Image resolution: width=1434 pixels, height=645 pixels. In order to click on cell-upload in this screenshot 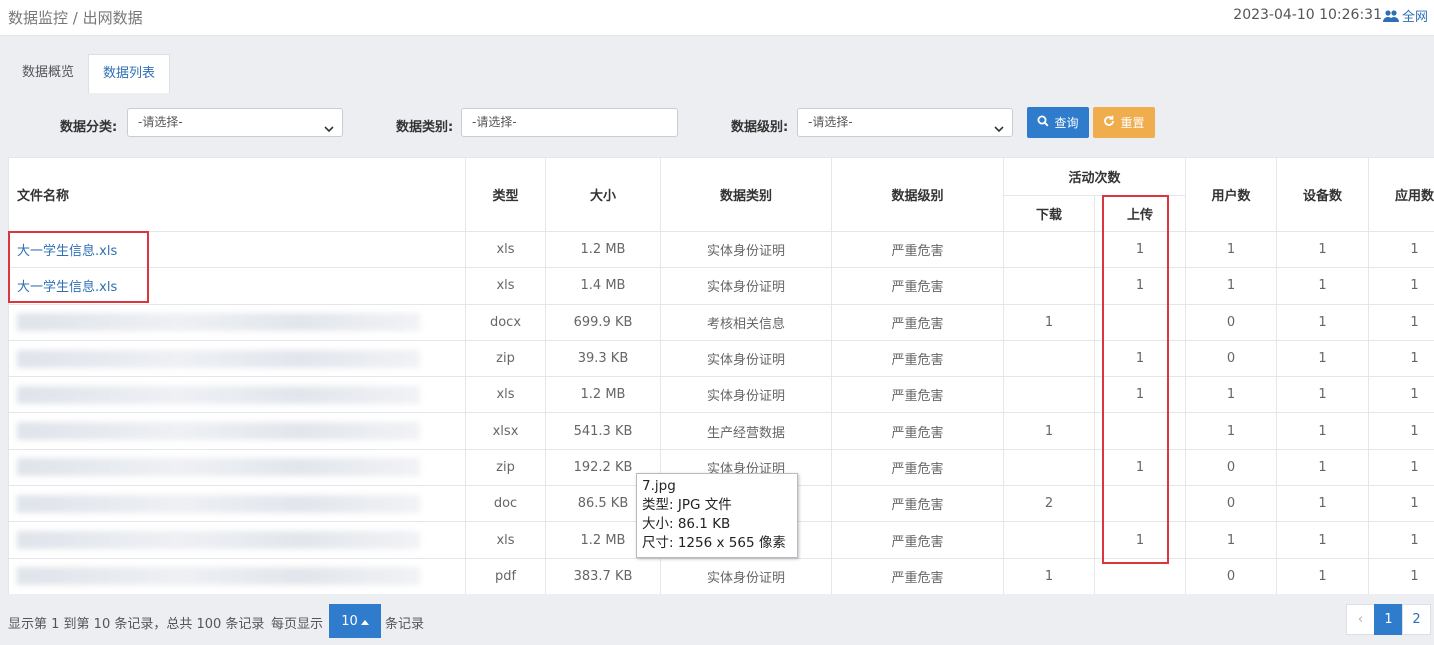, I will do `click(1140, 322)`.